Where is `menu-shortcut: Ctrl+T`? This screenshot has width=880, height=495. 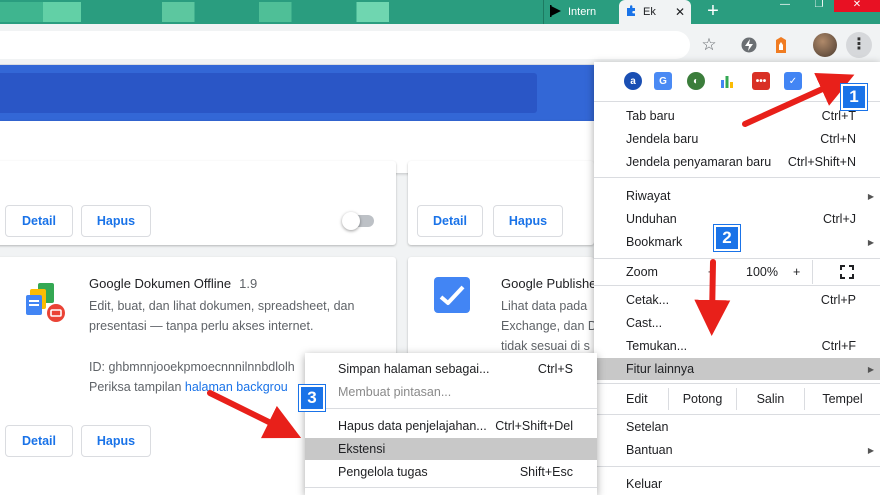
menu-shortcut: Ctrl+T is located at coordinates (838, 116).